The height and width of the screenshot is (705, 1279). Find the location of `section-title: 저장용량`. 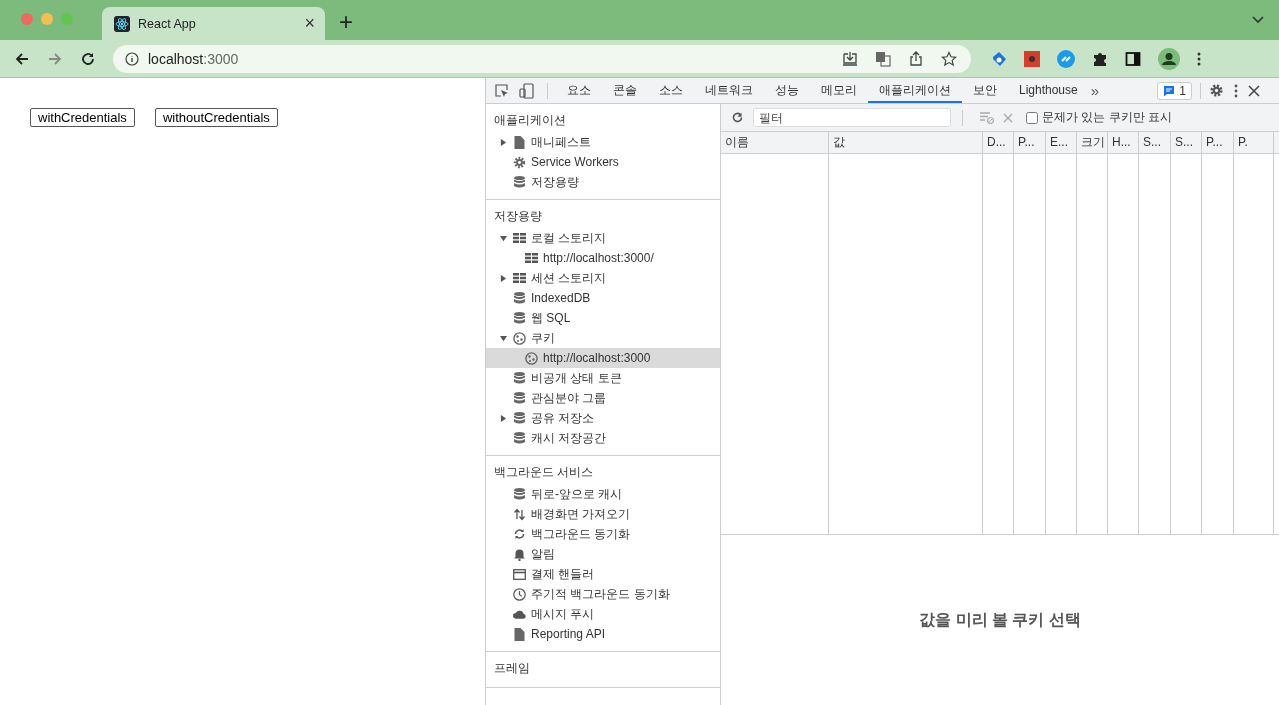

section-title: 저장용량 is located at coordinates (518, 216).